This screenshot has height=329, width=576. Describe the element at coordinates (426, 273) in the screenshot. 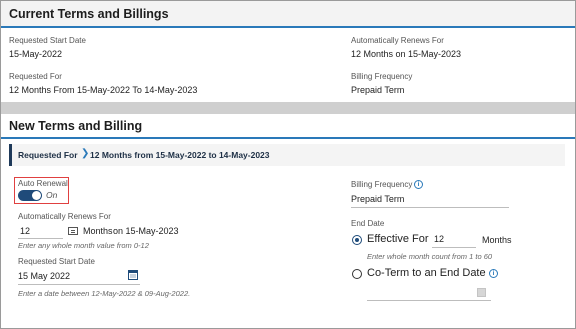

I see `co-term-label: Co-Term to an End Date` at that location.